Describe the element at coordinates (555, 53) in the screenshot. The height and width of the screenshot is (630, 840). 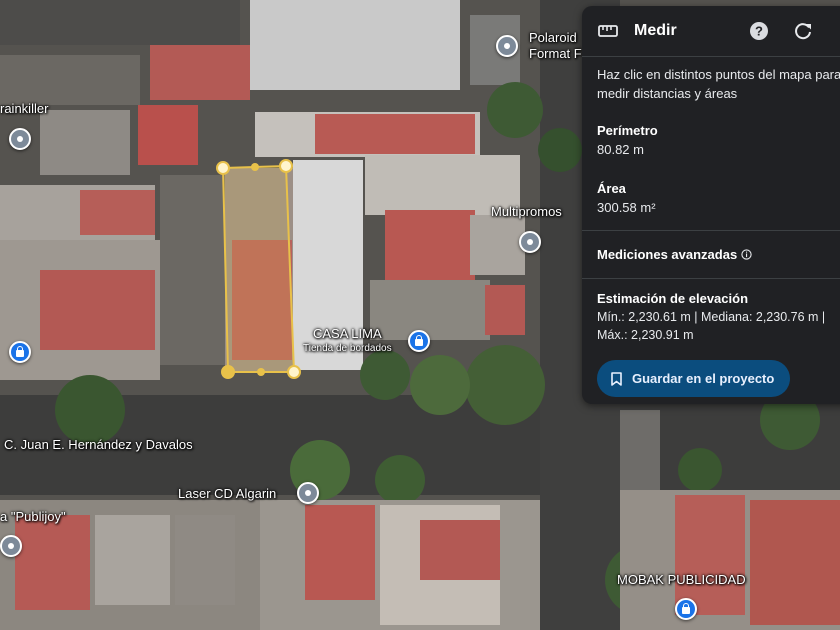
I see `place-label-polaroid-line2: Format F` at that location.